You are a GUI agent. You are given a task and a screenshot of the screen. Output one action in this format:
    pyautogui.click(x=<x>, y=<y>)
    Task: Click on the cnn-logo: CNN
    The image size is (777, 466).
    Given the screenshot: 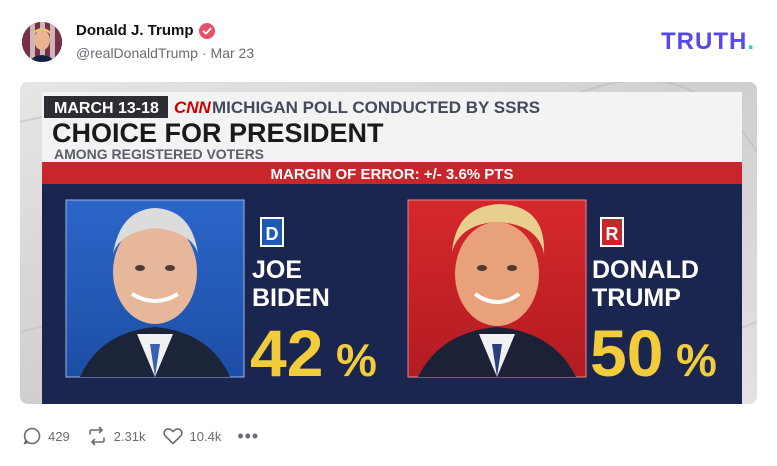 What is the action you would take?
    pyautogui.click(x=193, y=107)
    